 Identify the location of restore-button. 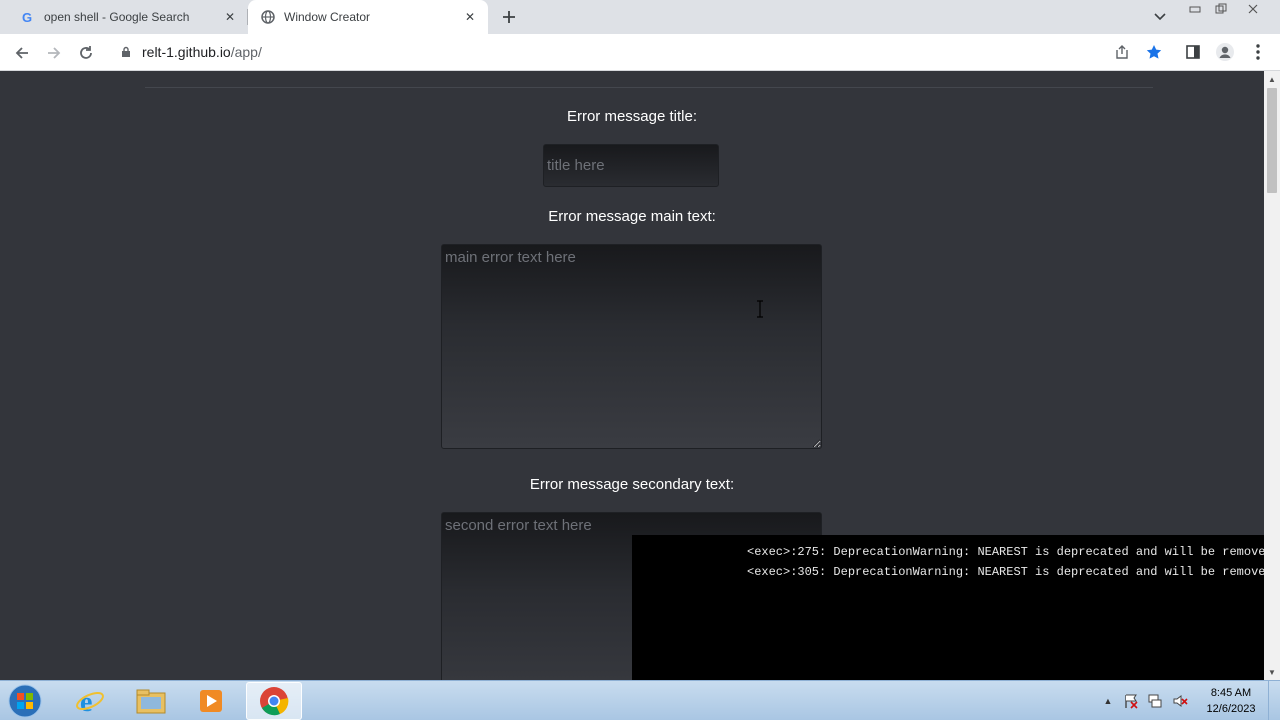
(1221, 9).